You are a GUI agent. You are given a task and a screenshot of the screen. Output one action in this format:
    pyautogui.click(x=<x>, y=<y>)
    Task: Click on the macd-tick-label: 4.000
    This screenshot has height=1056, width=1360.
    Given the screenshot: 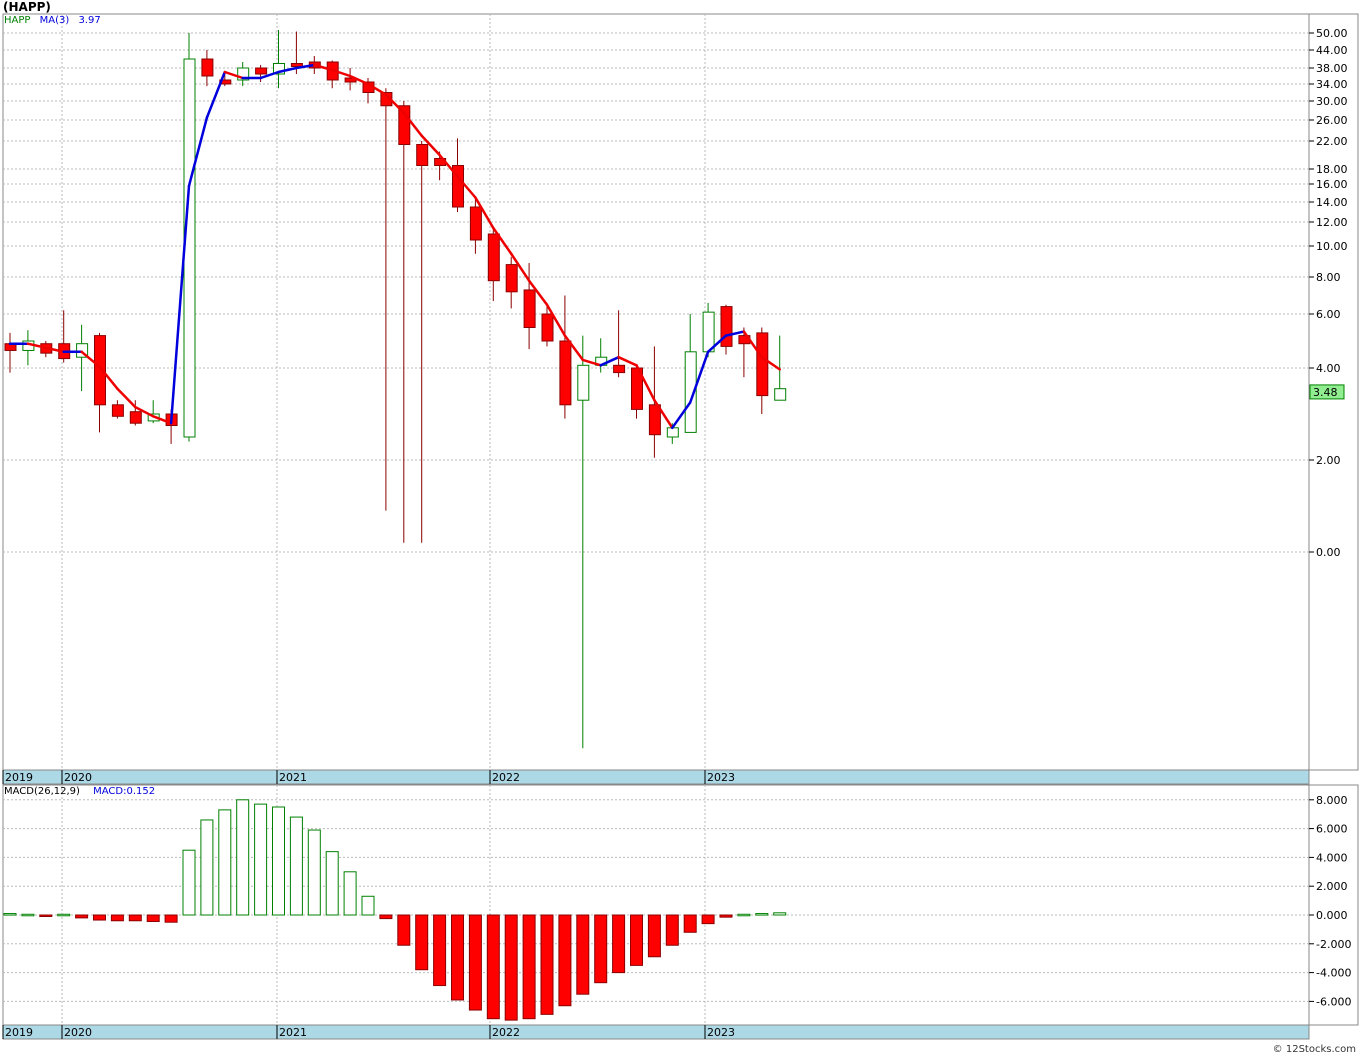 What is the action you would take?
    pyautogui.click(x=1332, y=857)
    